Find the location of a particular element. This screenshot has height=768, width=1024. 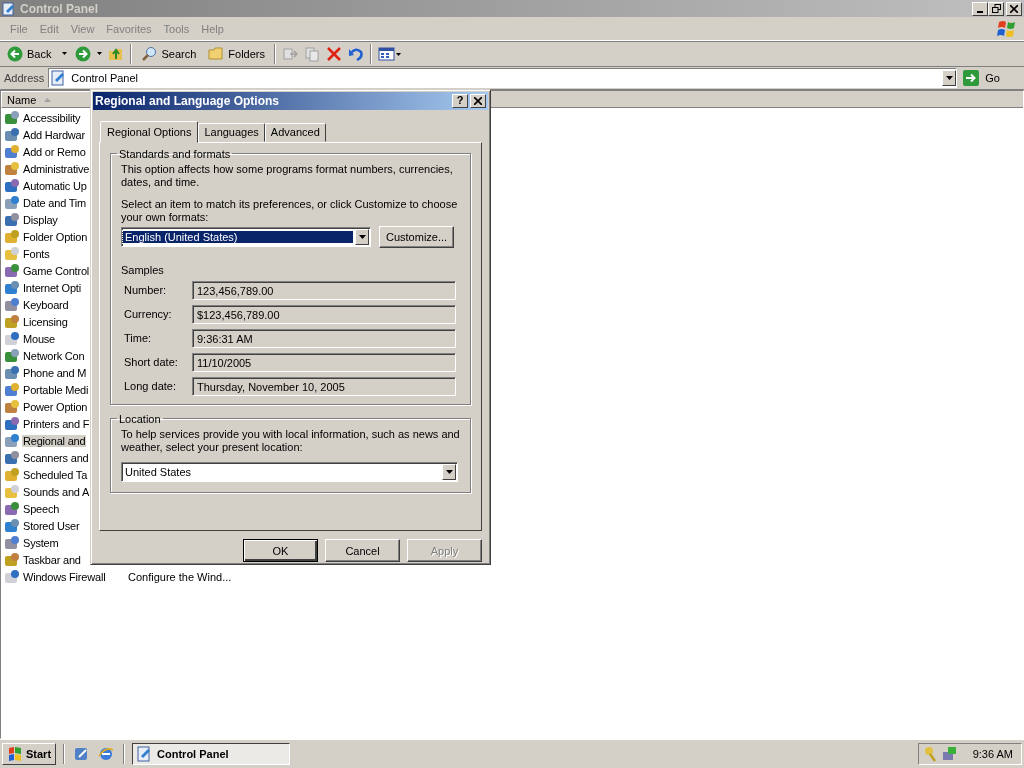

address-label: Address is located at coordinates (24, 78).